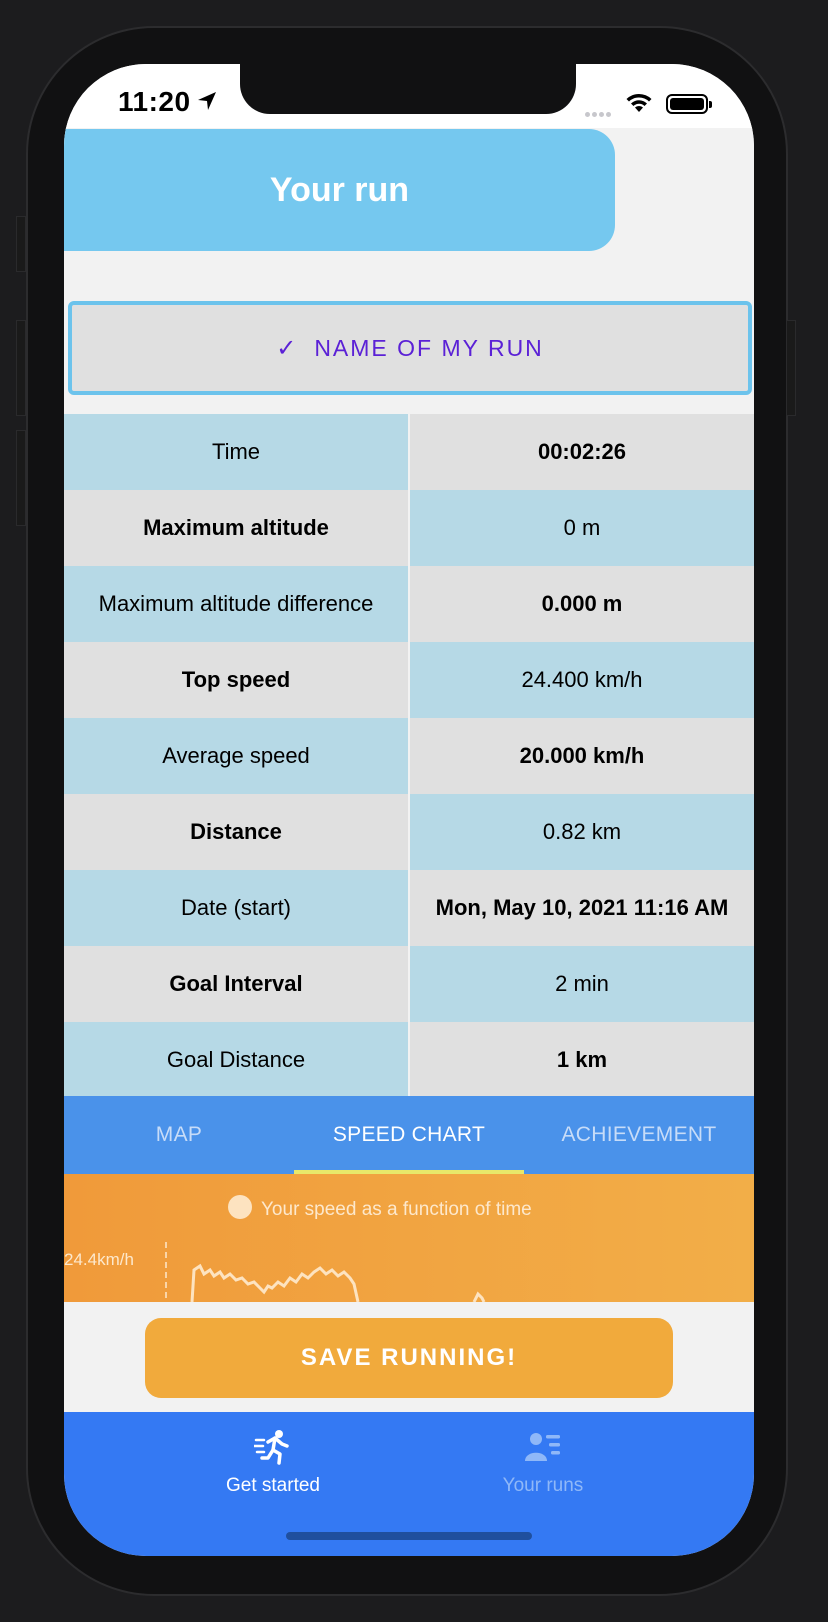  Describe the element at coordinates (21, 478) in the screenshot. I see `volume-down-button` at that location.